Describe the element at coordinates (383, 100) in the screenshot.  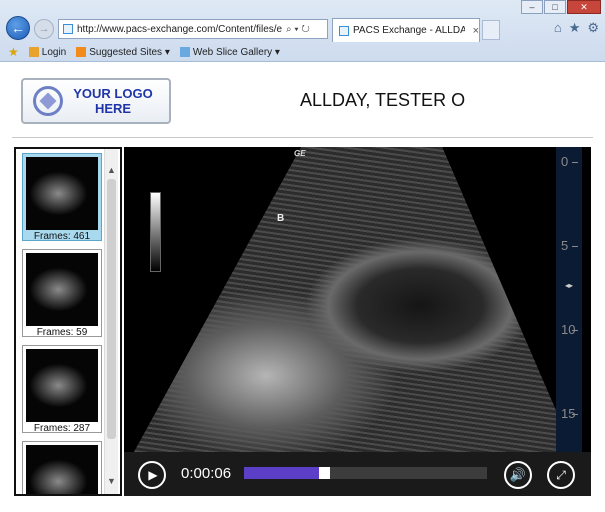
I see `patient-name: ALLDAY, TESTER O` at that location.